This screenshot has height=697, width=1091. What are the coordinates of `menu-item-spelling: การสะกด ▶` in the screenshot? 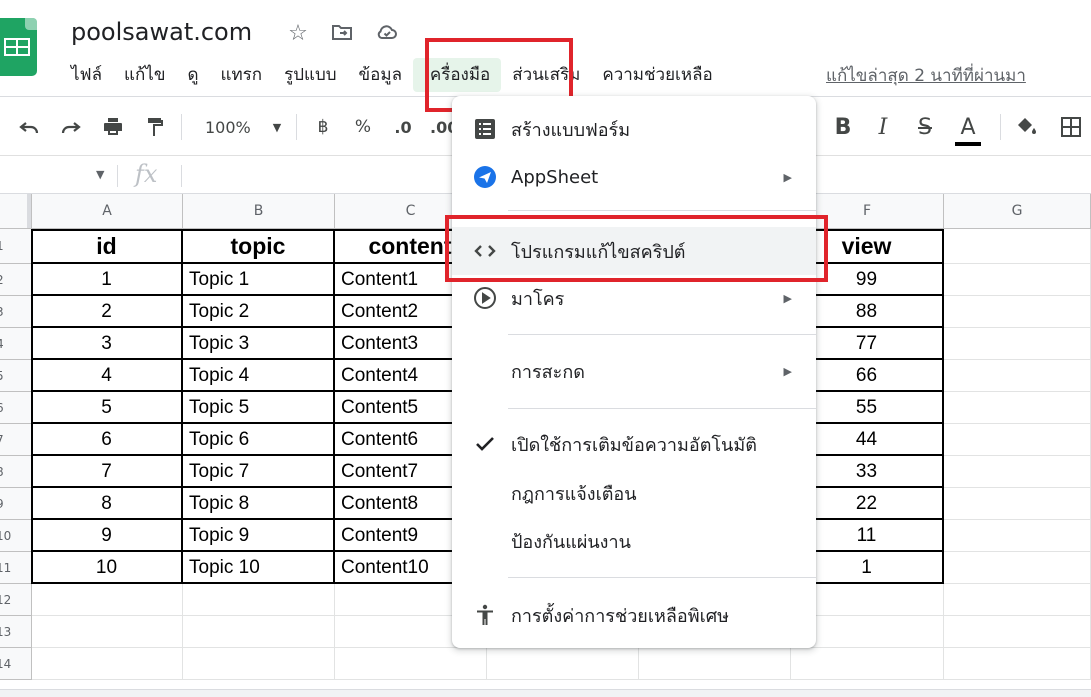 It's located at (634, 371).